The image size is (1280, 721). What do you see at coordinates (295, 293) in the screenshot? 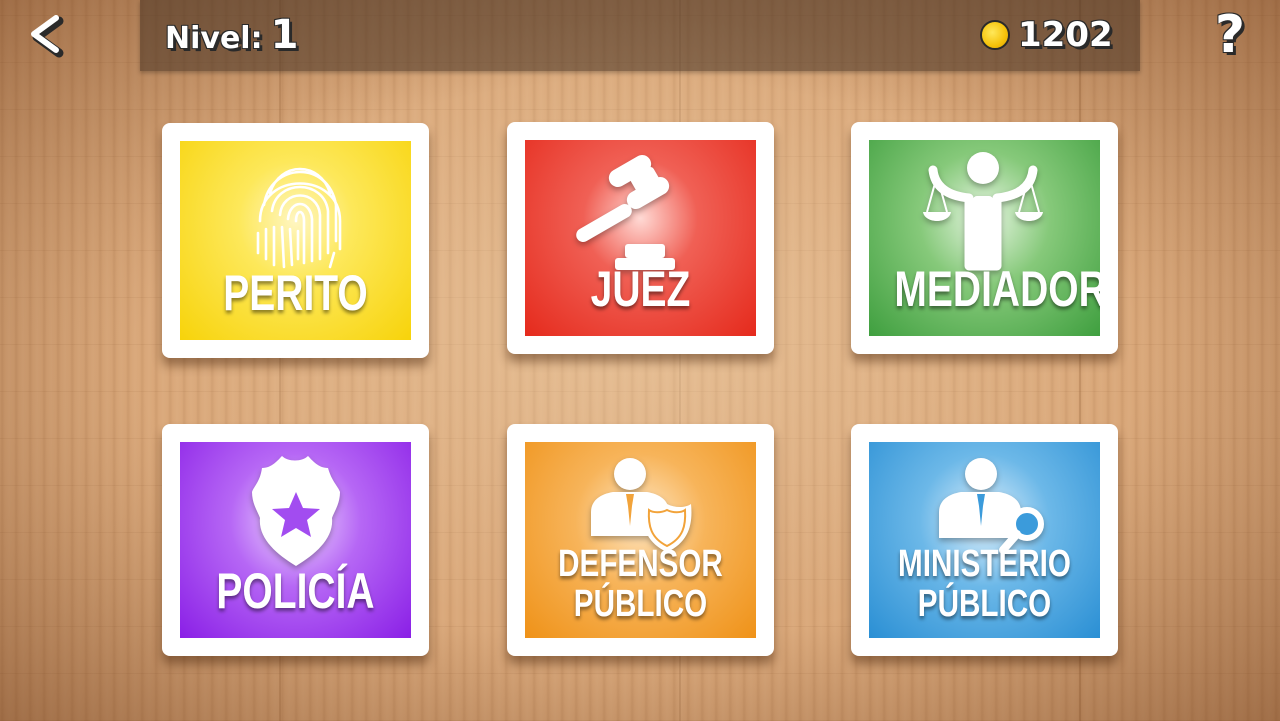
I see `card-perito-label: PERITO` at bounding box center [295, 293].